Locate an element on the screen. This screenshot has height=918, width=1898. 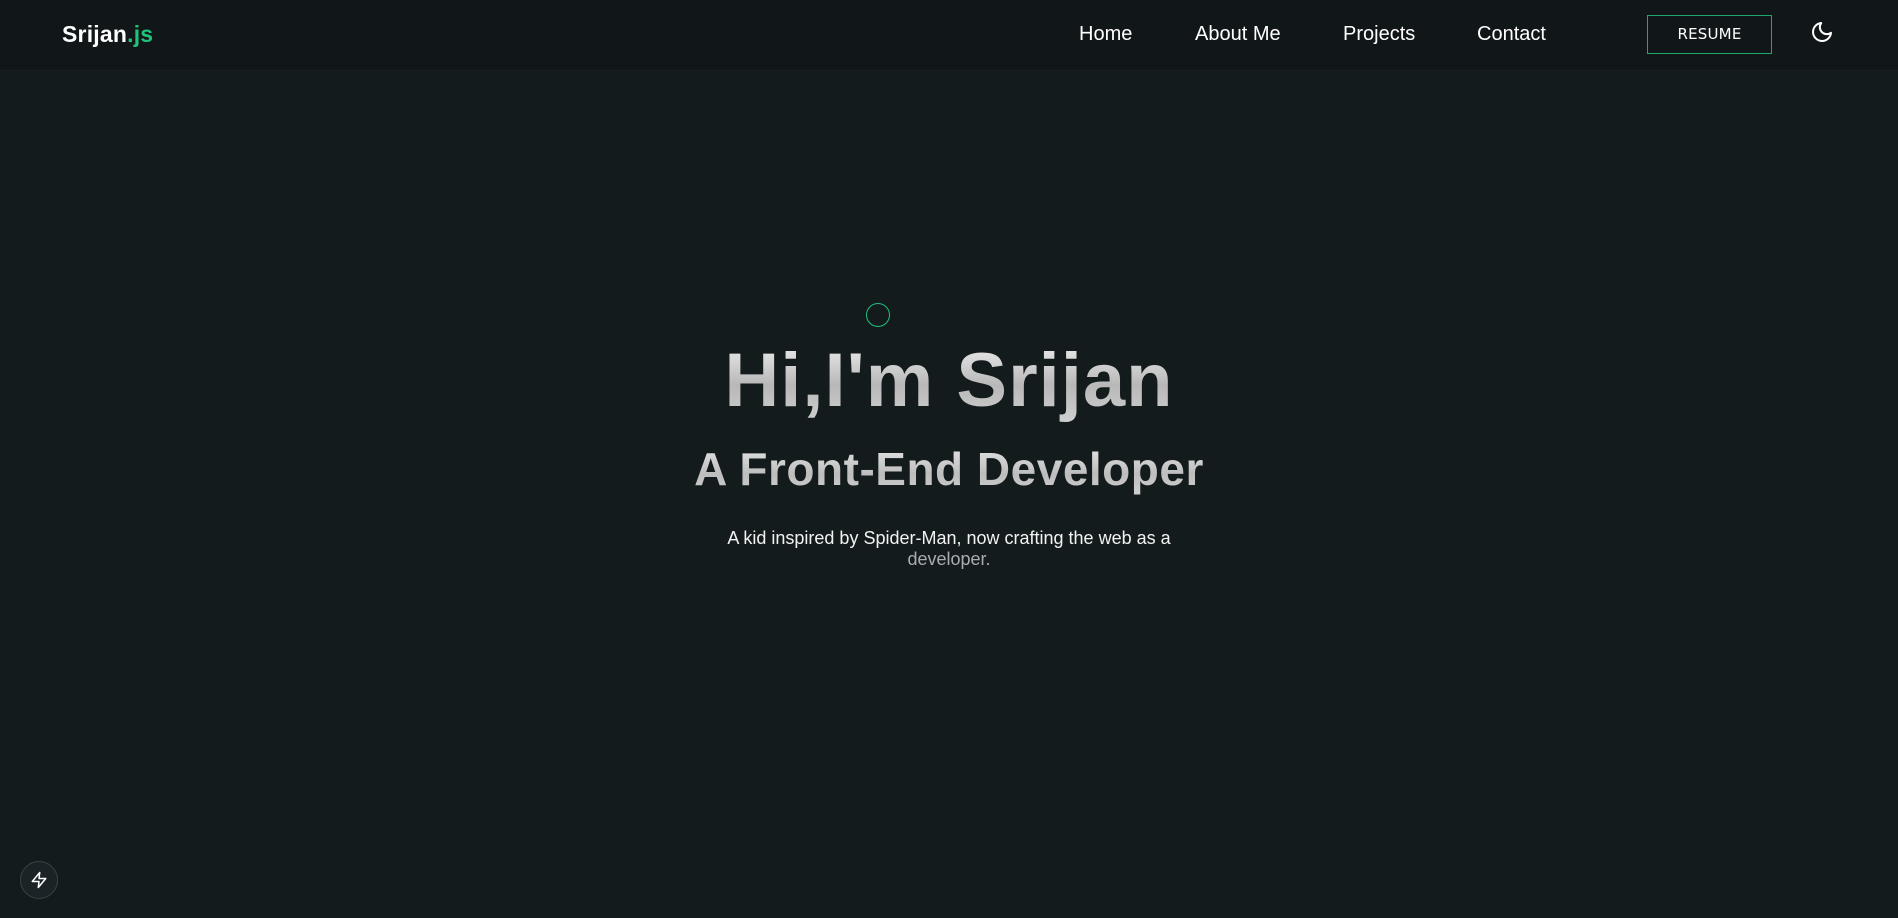
hero-description-tail: developer. is located at coordinates (949, 559).